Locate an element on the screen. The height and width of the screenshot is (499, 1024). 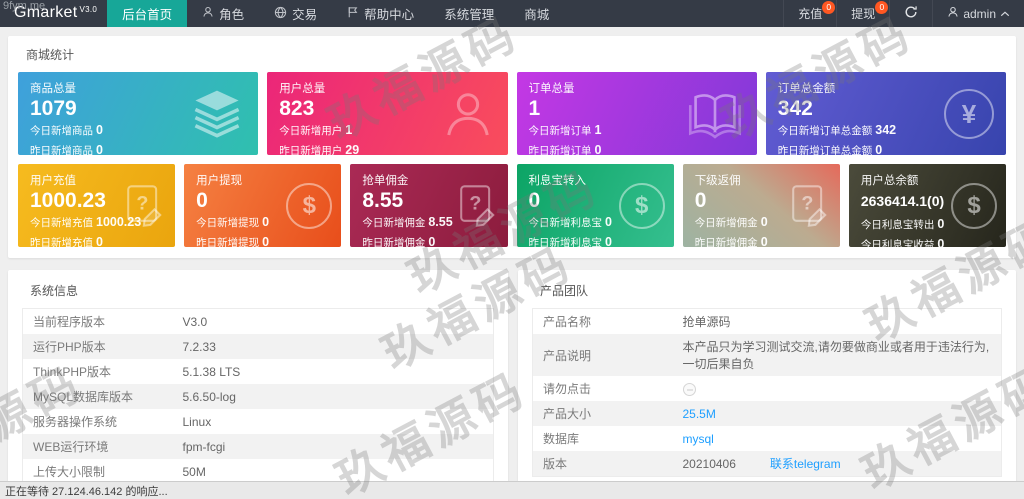
refresh-button is located at coordinates (910, 13).